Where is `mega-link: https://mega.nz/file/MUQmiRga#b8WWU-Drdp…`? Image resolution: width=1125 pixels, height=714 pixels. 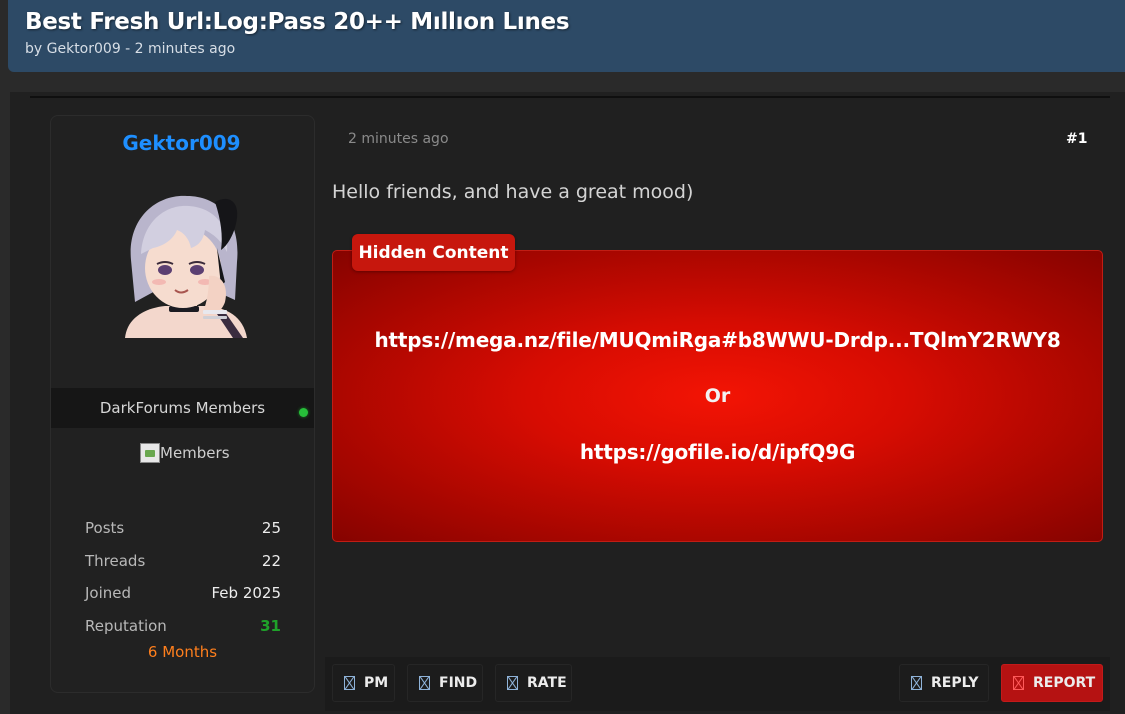
mega-link: https://mega.nz/file/MUQmiRga#b8WWU-Drdp… is located at coordinates (717, 340).